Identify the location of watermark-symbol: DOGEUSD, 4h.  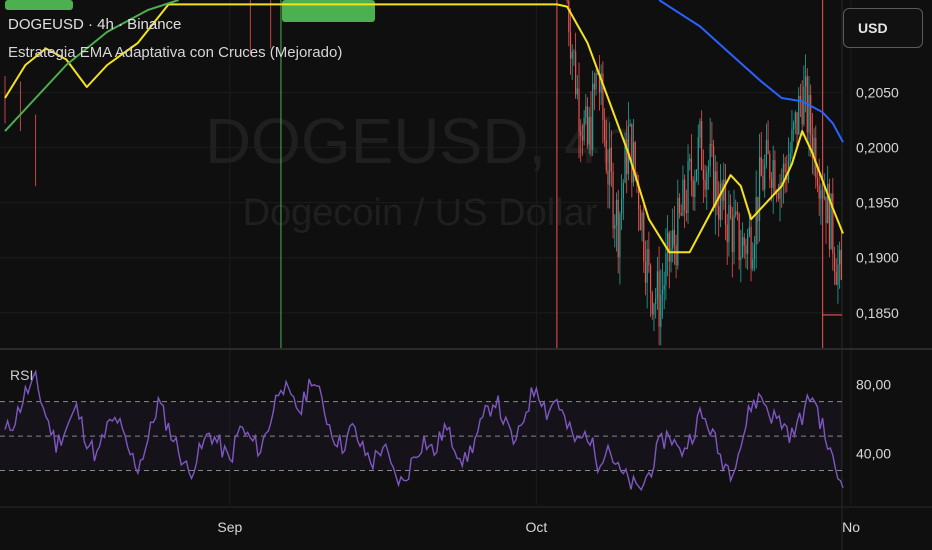
(420, 141).